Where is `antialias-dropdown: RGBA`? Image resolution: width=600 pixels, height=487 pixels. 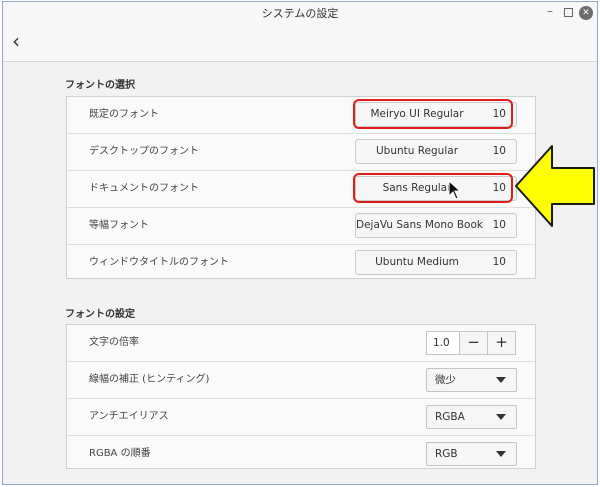 antialias-dropdown: RGBA is located at coordinates (471, 417).